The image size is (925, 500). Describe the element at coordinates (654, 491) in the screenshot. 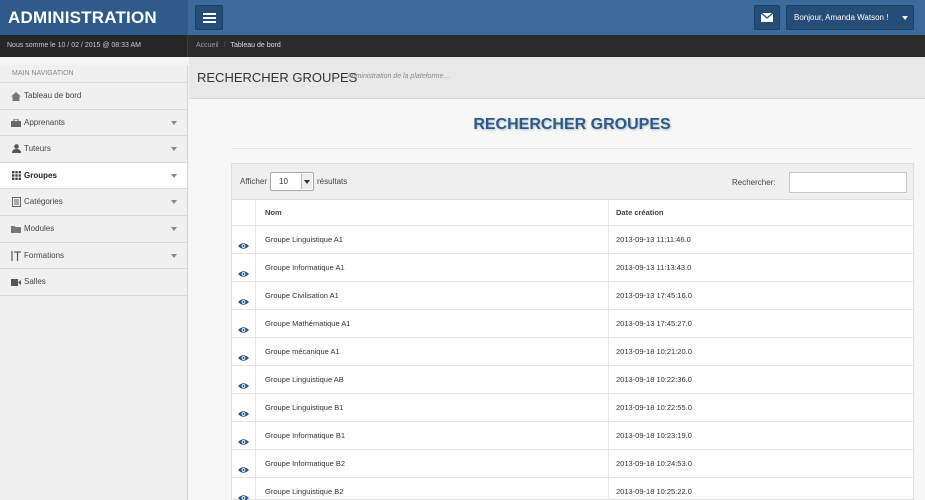

I see `creation-date-cell: 2013-09-18 10:25:22.0` at that location.